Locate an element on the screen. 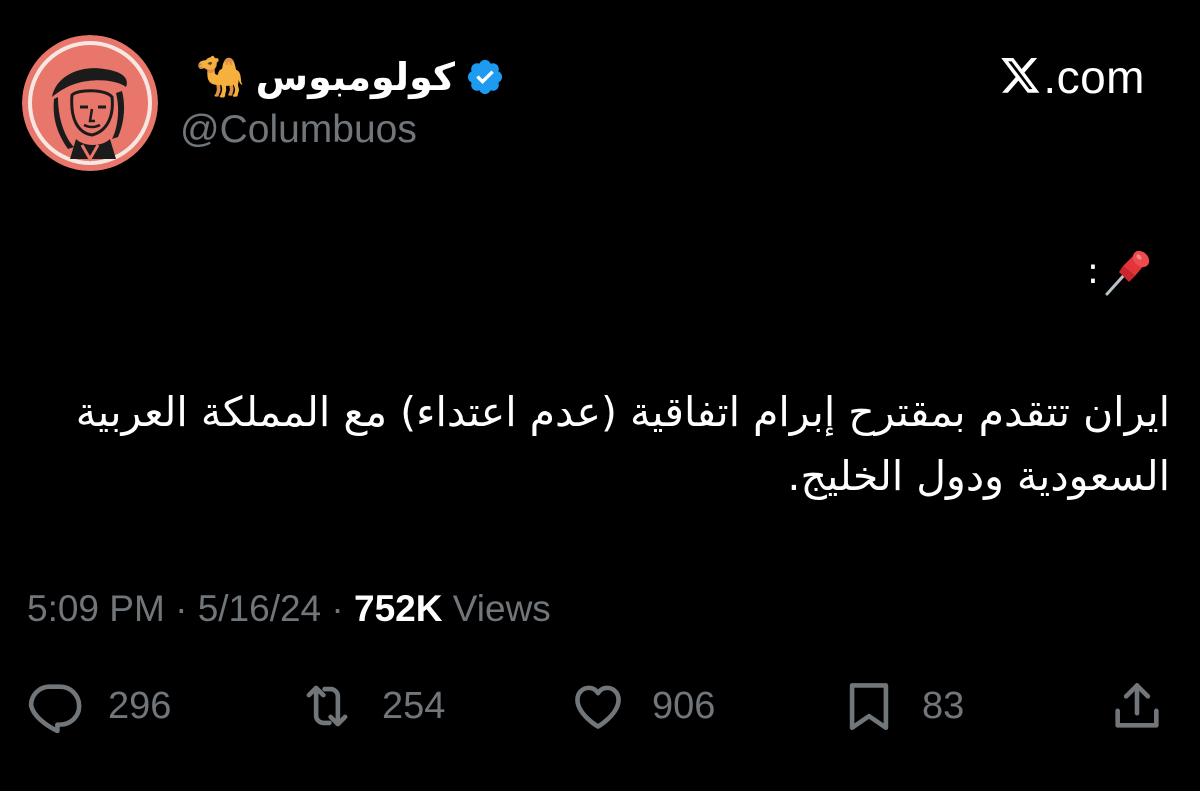  columbus-portrait-avatar-icon is located at coordinates (90, 103).